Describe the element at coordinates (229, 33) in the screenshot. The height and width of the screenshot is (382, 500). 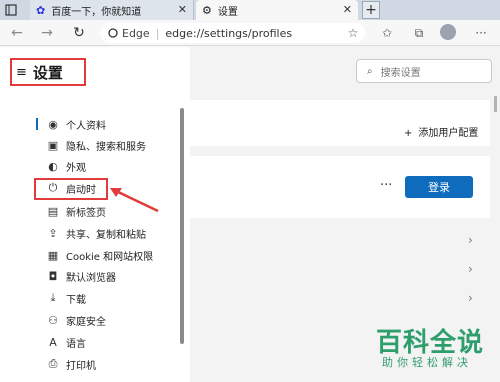
I see `address-url: edge://settings/profiles` at that location.